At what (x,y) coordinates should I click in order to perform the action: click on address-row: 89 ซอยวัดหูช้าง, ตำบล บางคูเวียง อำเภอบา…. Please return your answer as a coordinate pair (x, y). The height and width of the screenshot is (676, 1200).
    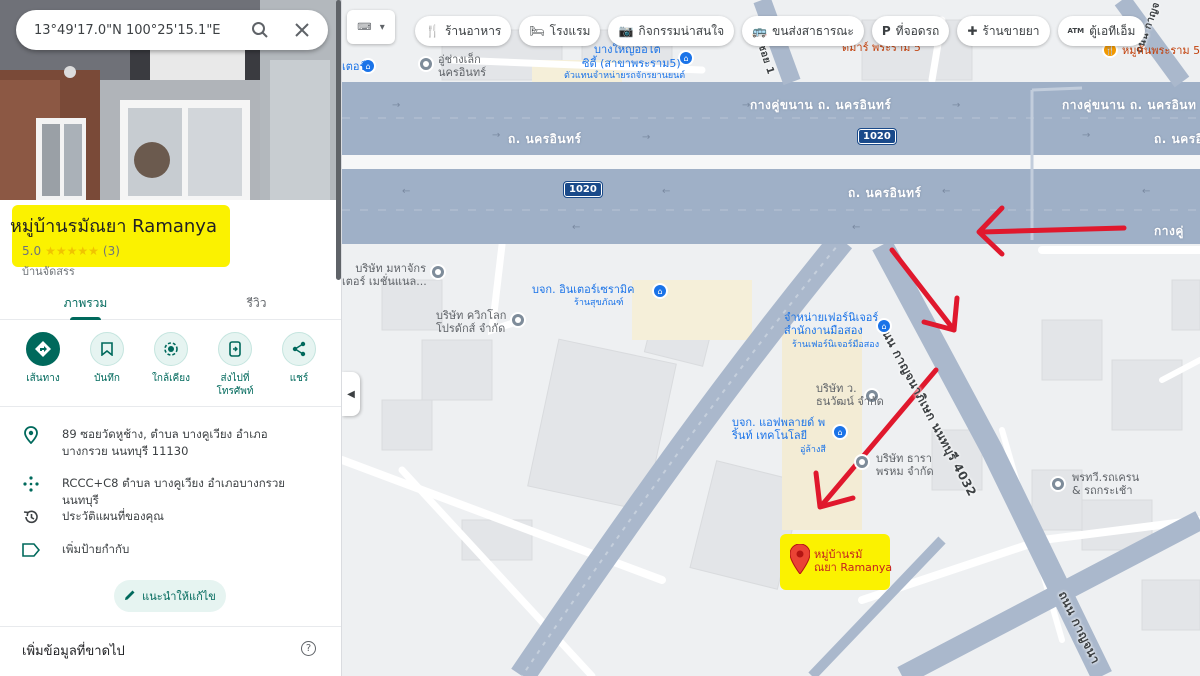
    Looking at the image, I should click on (167, 443).